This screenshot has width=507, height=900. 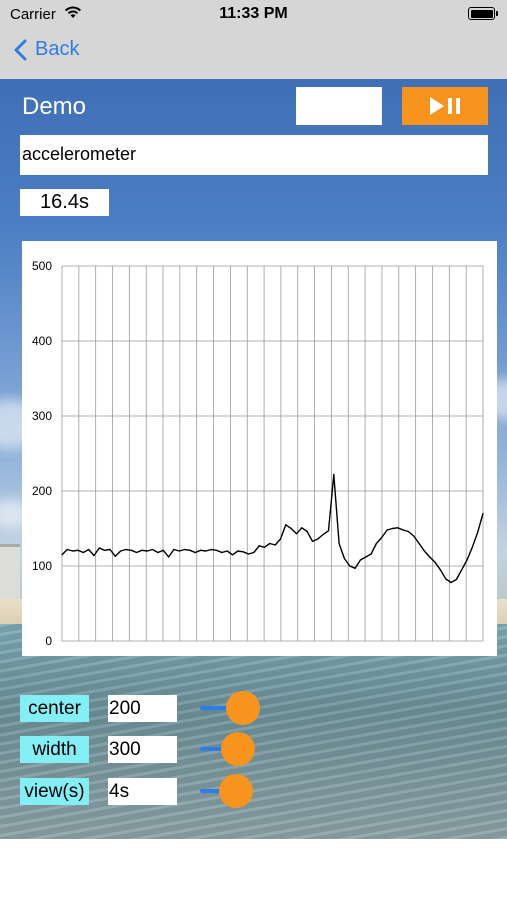 I want to click on page-title: Demo, so click(x=54, y=106).